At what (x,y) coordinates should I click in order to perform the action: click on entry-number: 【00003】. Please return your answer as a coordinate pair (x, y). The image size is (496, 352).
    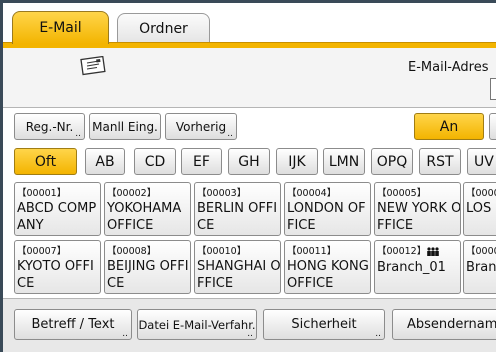
    Looking at the image, I should click on (222, 193).